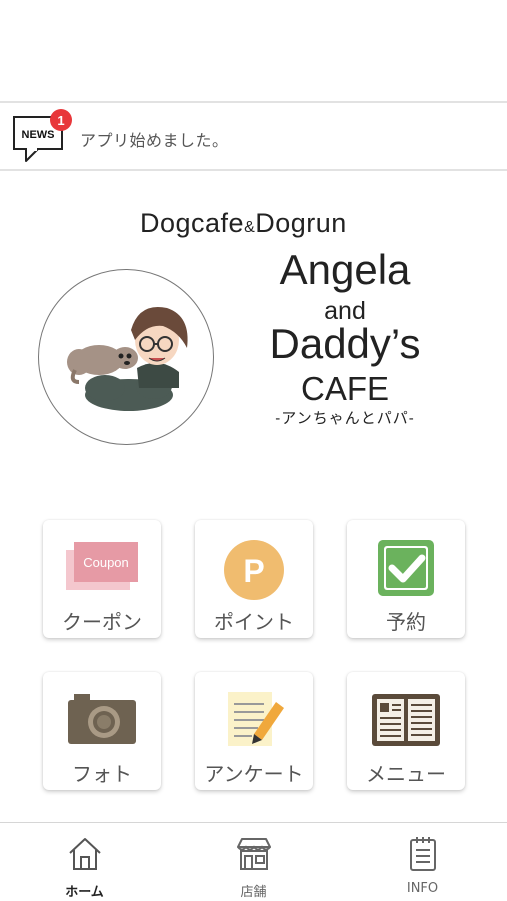 Image resolution: width=507 pixels, height=901 pixels. I want to click on tab-home-label: ホーム, so click(84, 892).